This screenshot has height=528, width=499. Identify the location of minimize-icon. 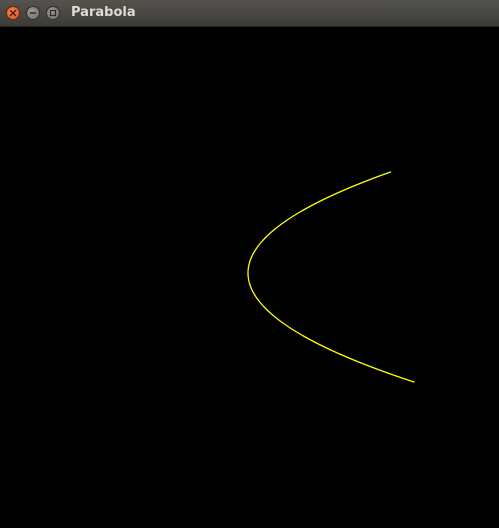
(33, 13).